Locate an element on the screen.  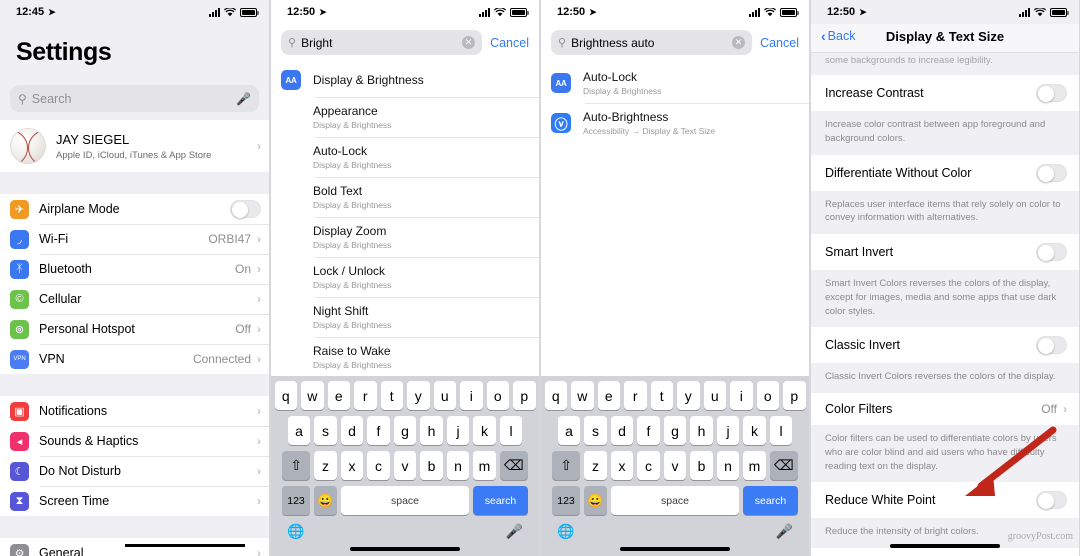
settings-row: ⚙ General › is located at coordinates (134, 547).